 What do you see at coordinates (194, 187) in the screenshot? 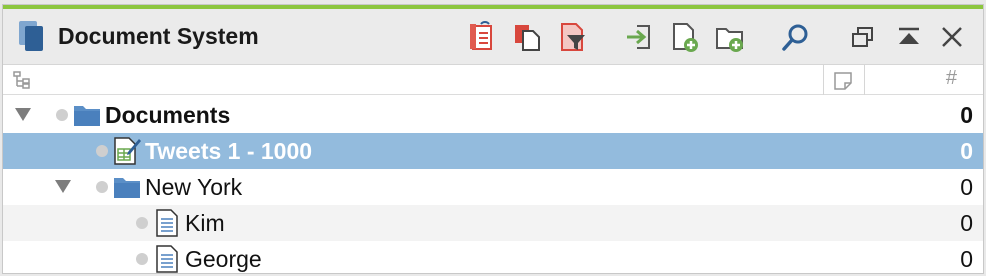
I see `tree-item-label: New York` at bounding box center [194, 187].